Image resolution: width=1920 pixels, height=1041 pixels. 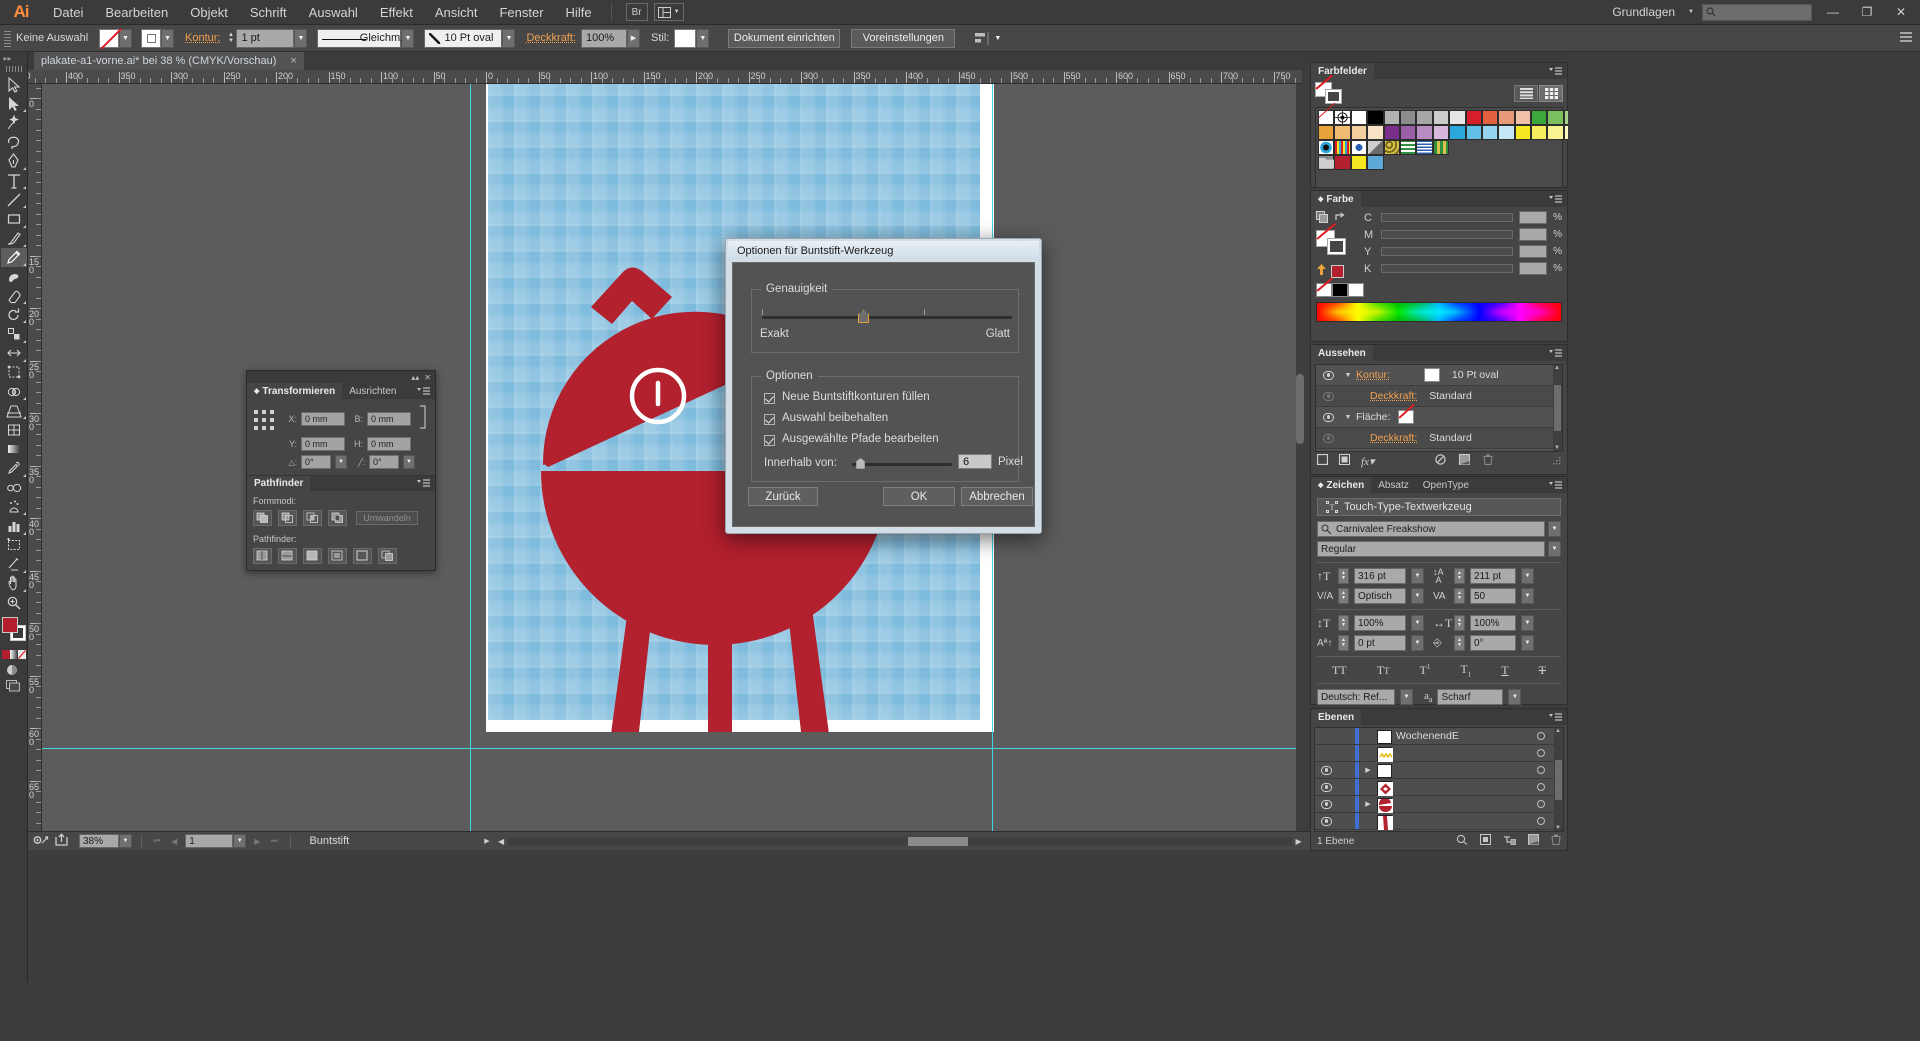 What do you see at coordinates (99, 841) in the screenshot?
I see `zoom-level-input: 38%` at bounding box center [99, 841].